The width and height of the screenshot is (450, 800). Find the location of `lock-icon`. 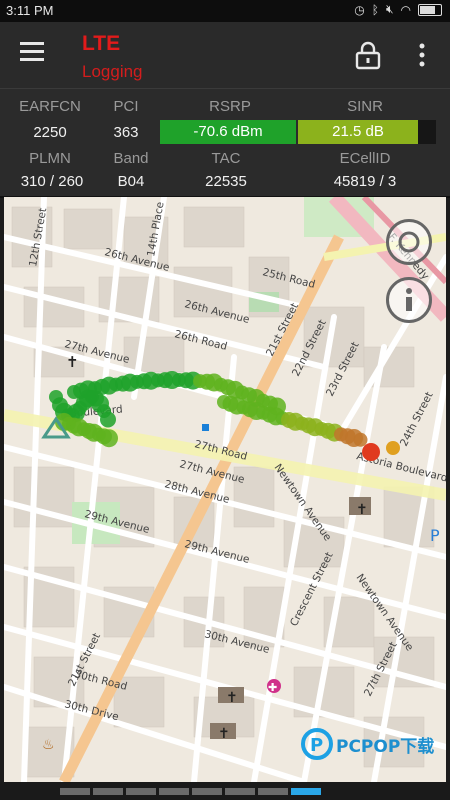

lock-icon is located at coordinates (368, 55).